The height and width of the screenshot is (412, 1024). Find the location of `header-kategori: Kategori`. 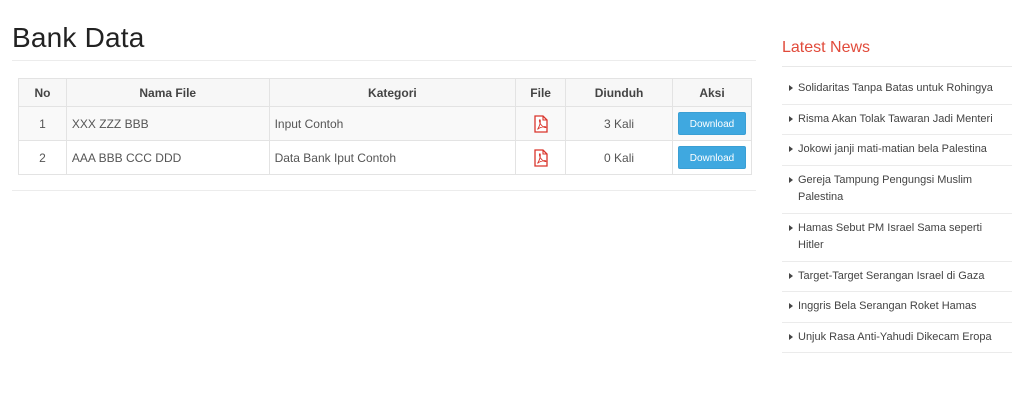

header-kategori: Kategori is located at coordinates (392, 92).